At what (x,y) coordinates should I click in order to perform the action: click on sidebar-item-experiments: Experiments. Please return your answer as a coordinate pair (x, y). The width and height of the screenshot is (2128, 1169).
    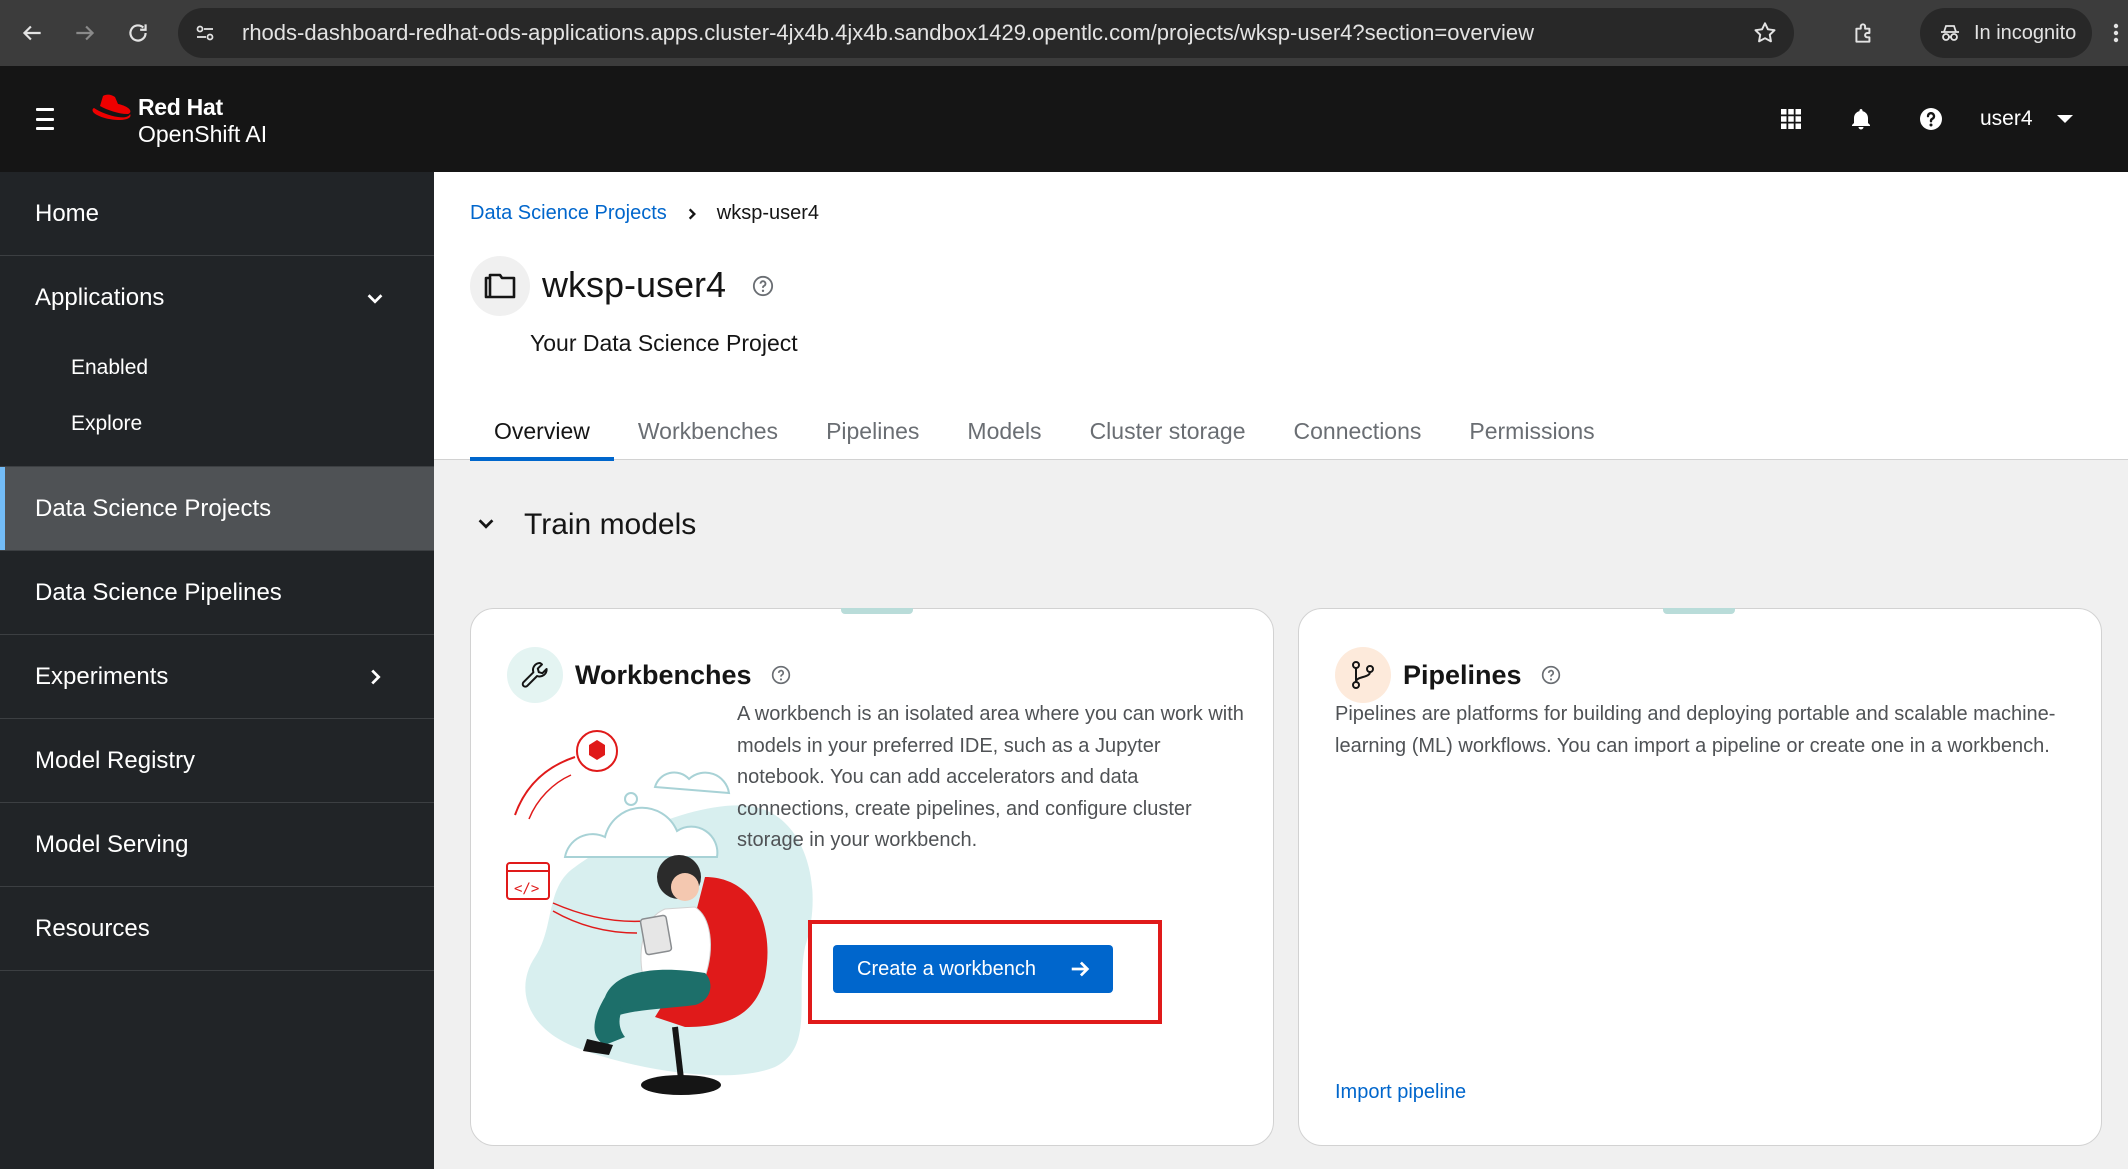
    Looking at the image, I should click on (217, 677).